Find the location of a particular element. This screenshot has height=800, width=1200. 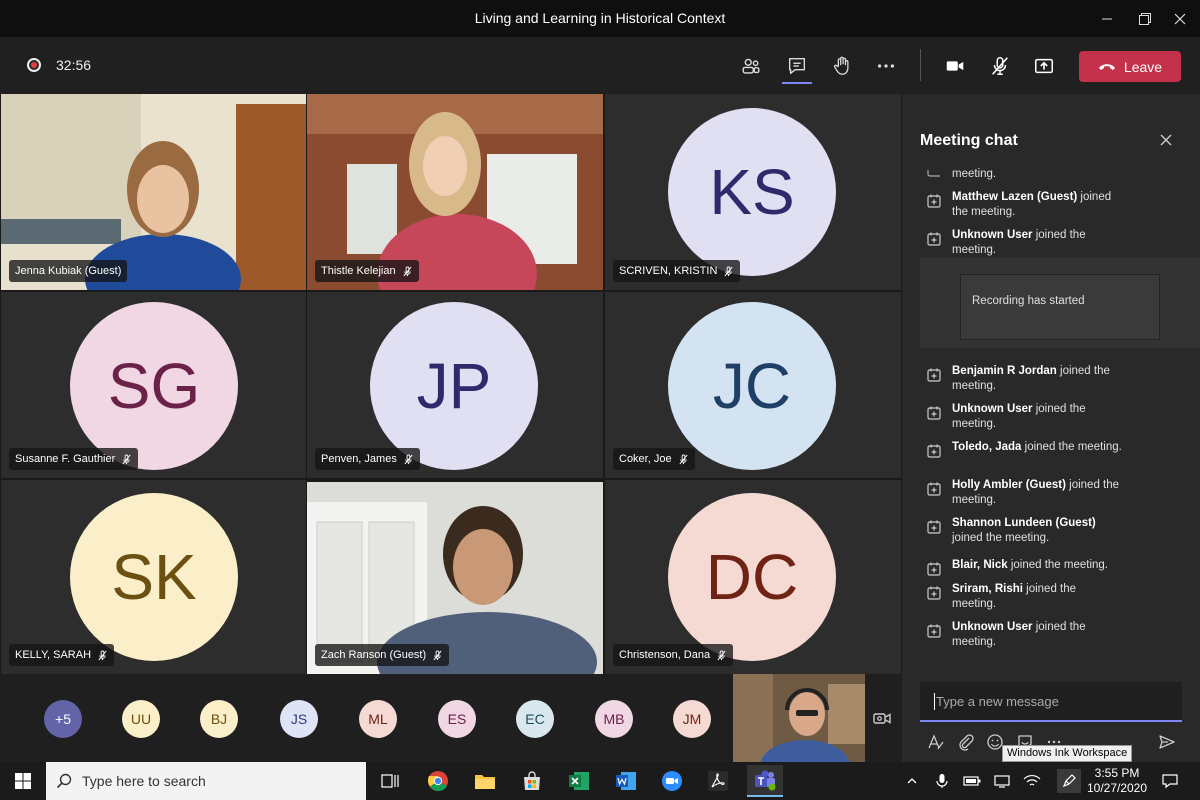

task-view-button is located at coordinates (390, 781).